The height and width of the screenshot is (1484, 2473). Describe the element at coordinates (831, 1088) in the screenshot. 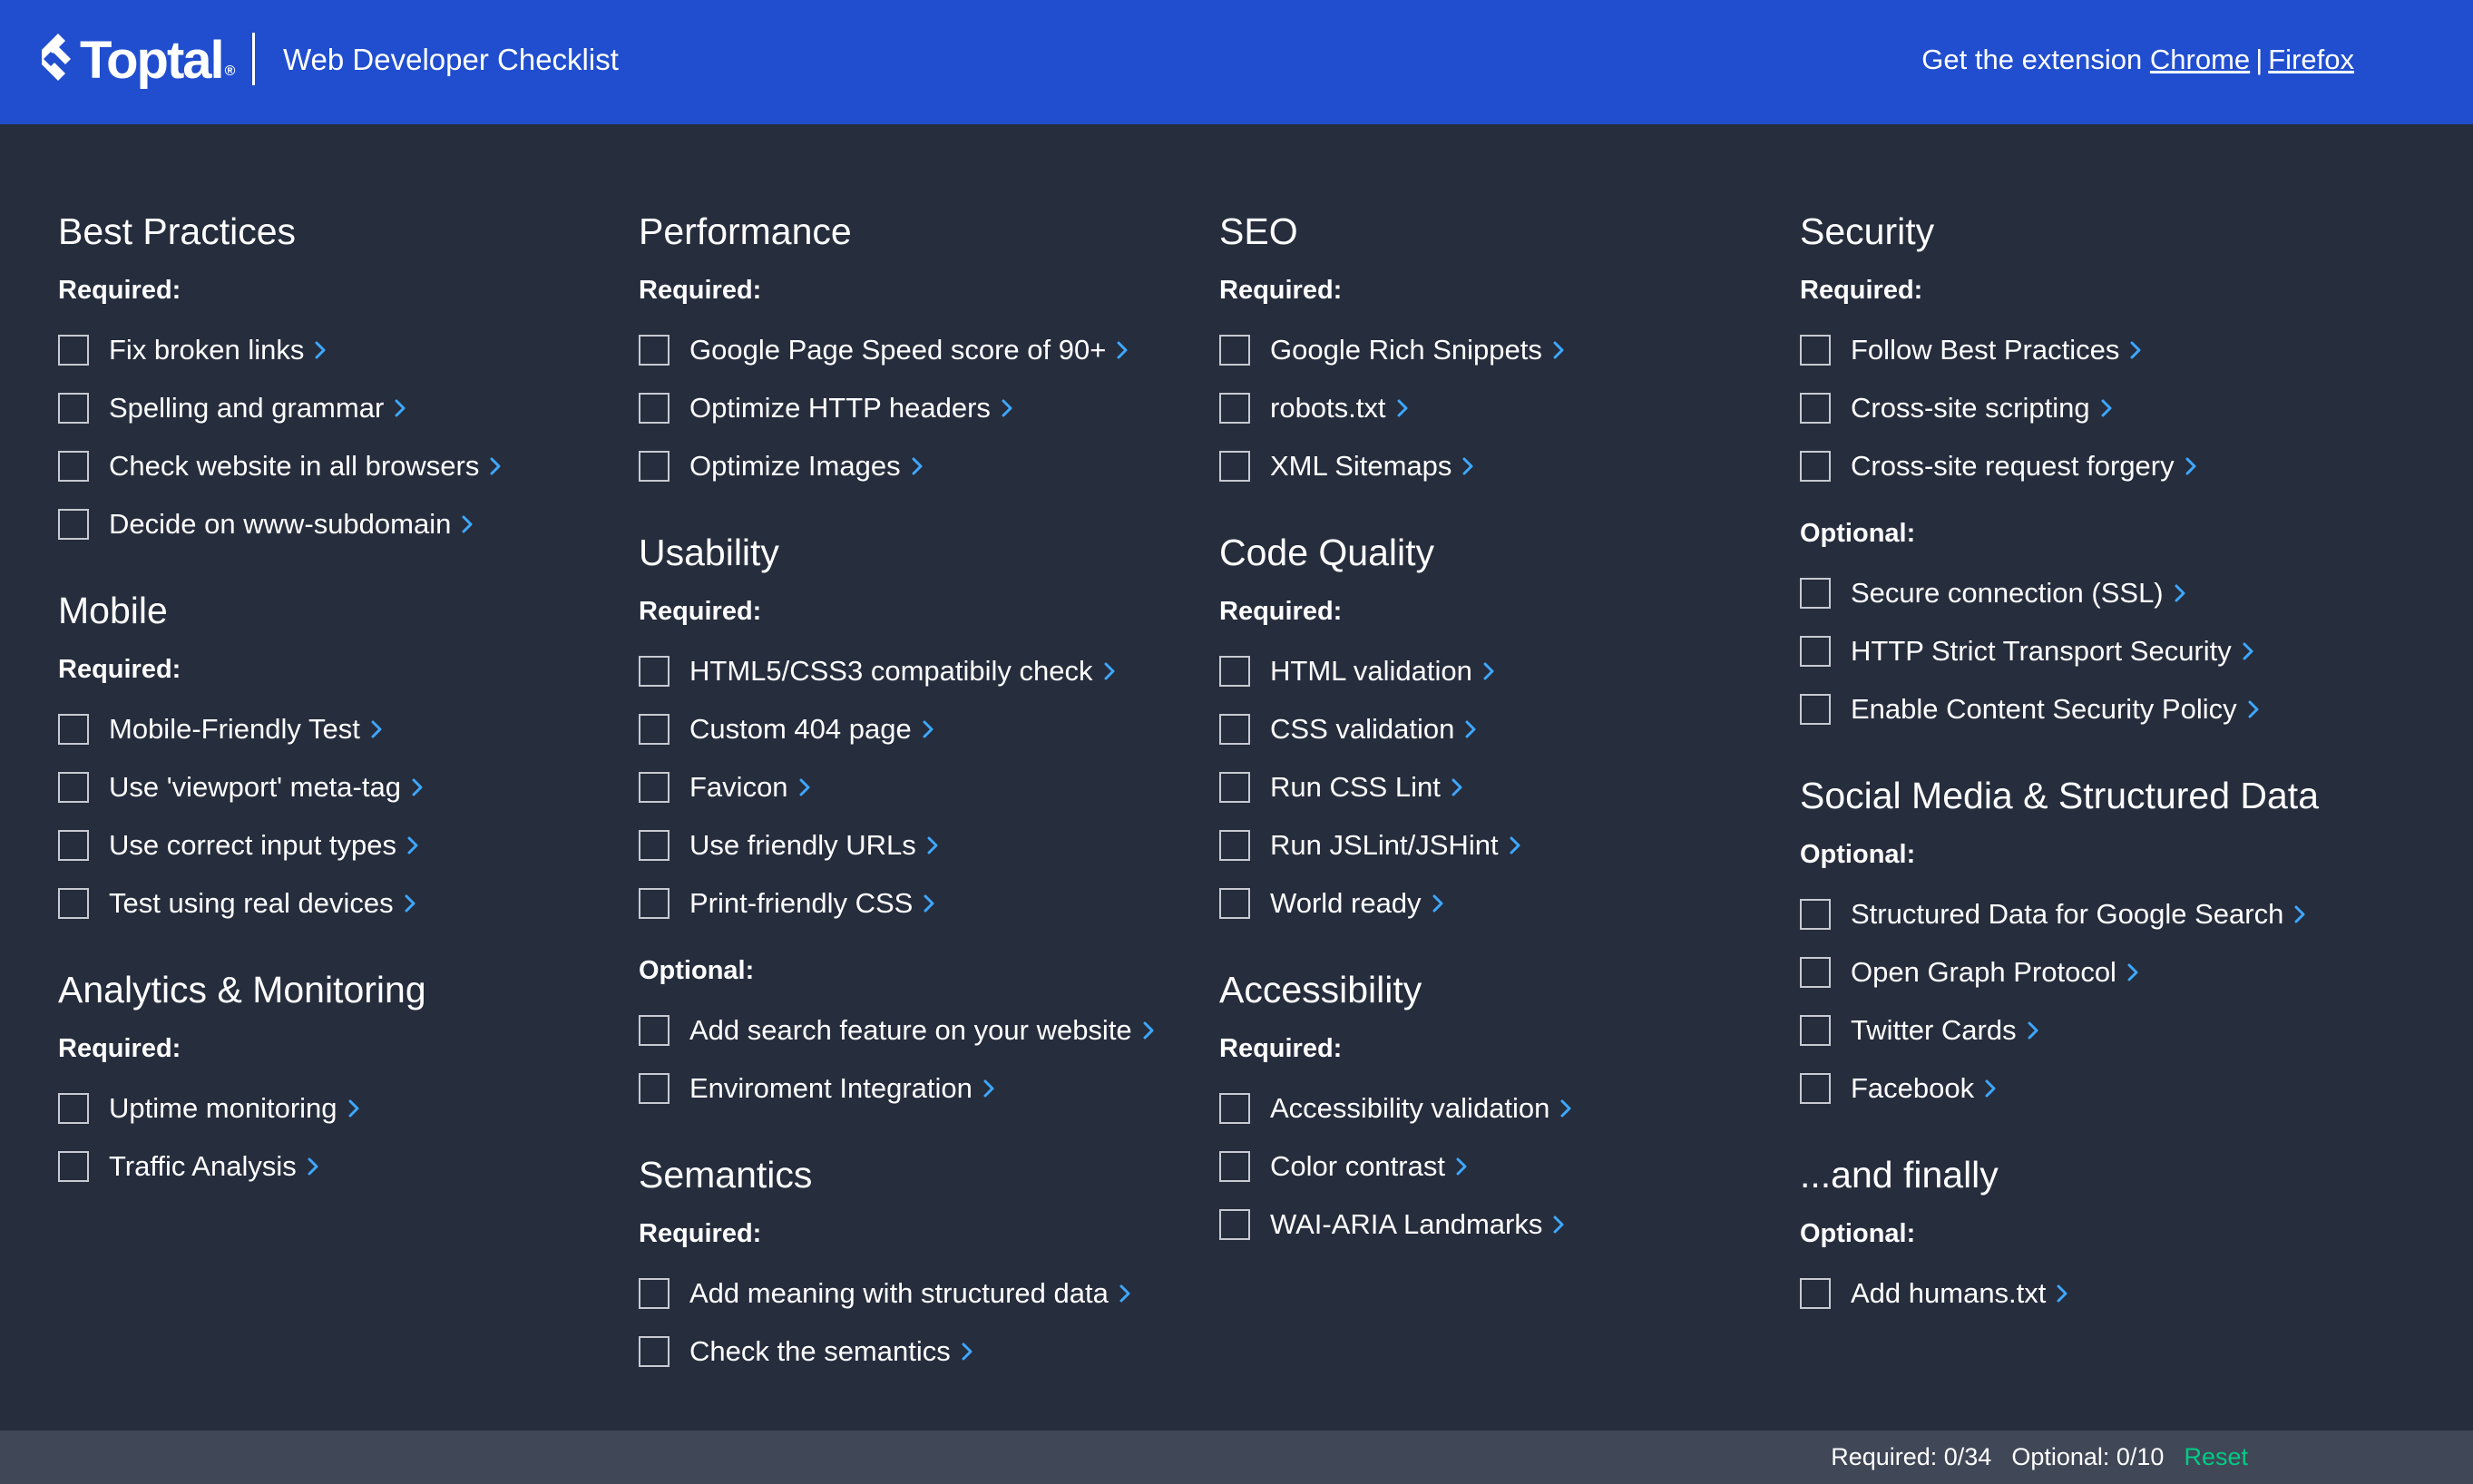

I see `item-label: Enviroment Integration` at that location.